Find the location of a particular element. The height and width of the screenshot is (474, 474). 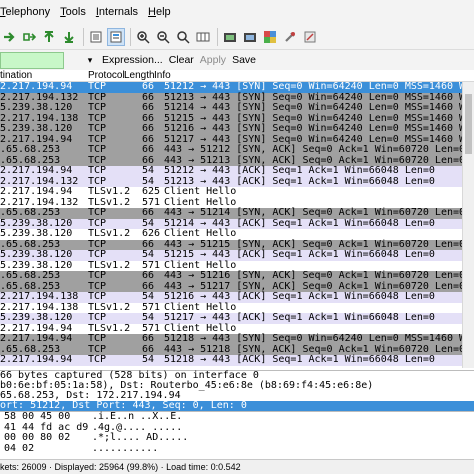

colorize-icon is located at coordinates (116, 36).